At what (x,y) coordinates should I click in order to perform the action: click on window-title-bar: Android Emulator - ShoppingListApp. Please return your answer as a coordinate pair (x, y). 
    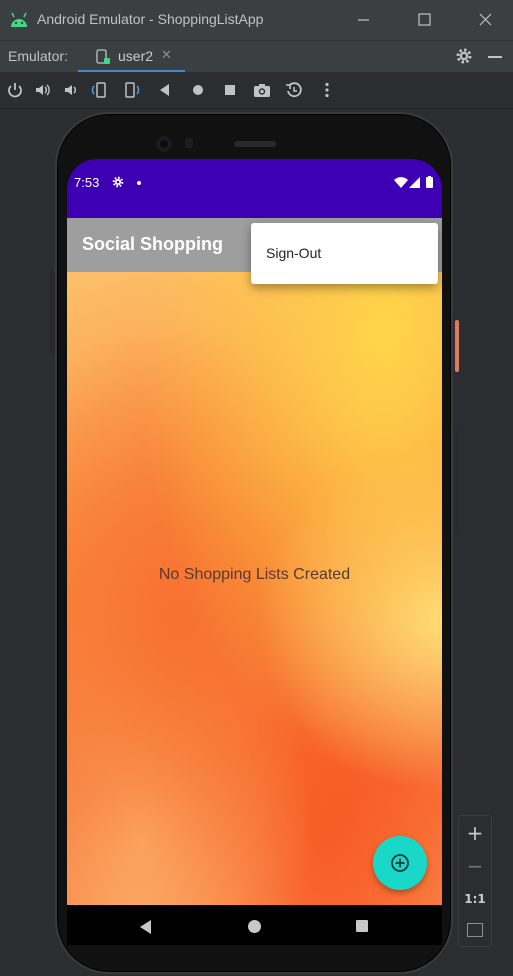
    Looking at the image, I should click on (256, 20).